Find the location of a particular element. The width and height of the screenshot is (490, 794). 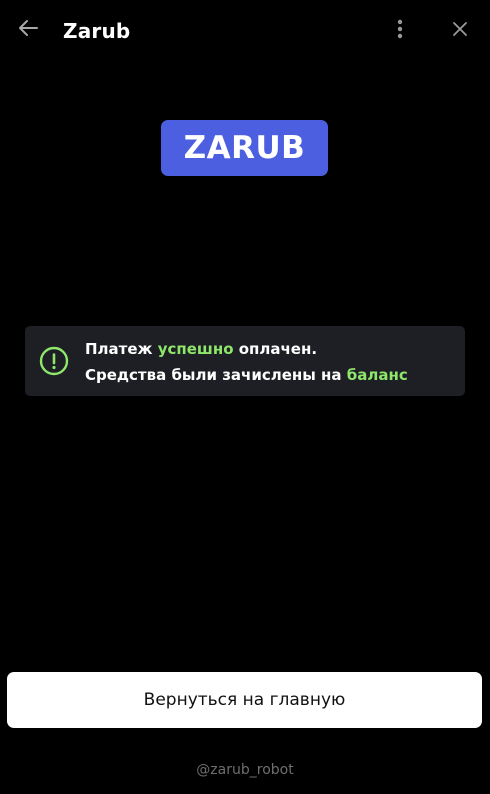

top-bar: Zarub is located at coordinates (245, 31).